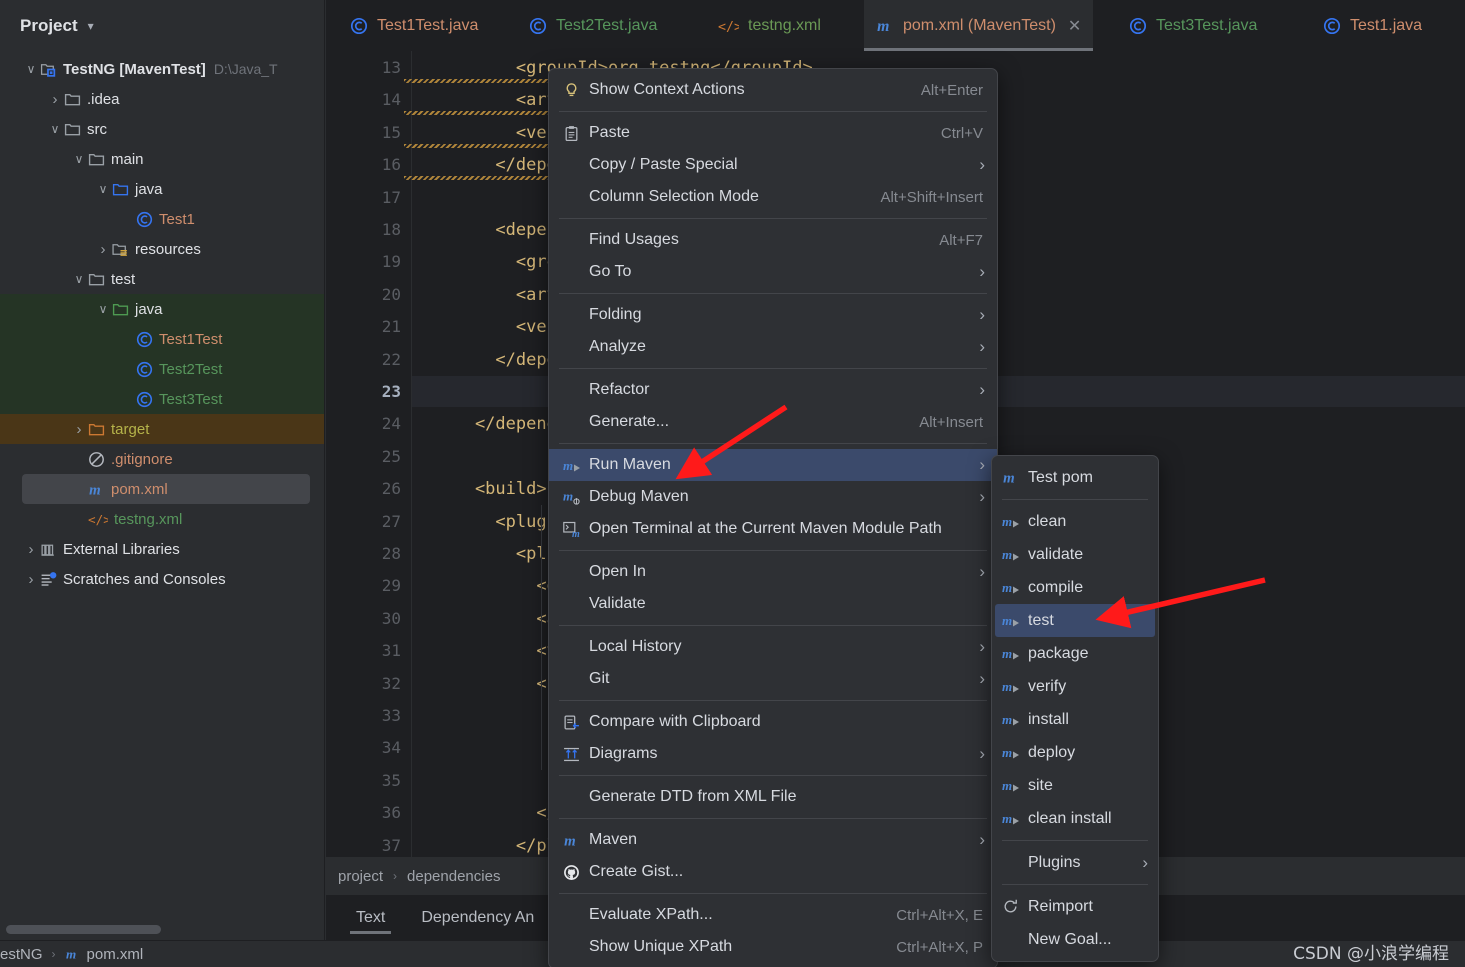  What do you see at coordinates (773, 165) in the screenshot?
I see `menu-item-copy-paste-special: Copy / Paste Special ›` at bounding box center [773, 165].